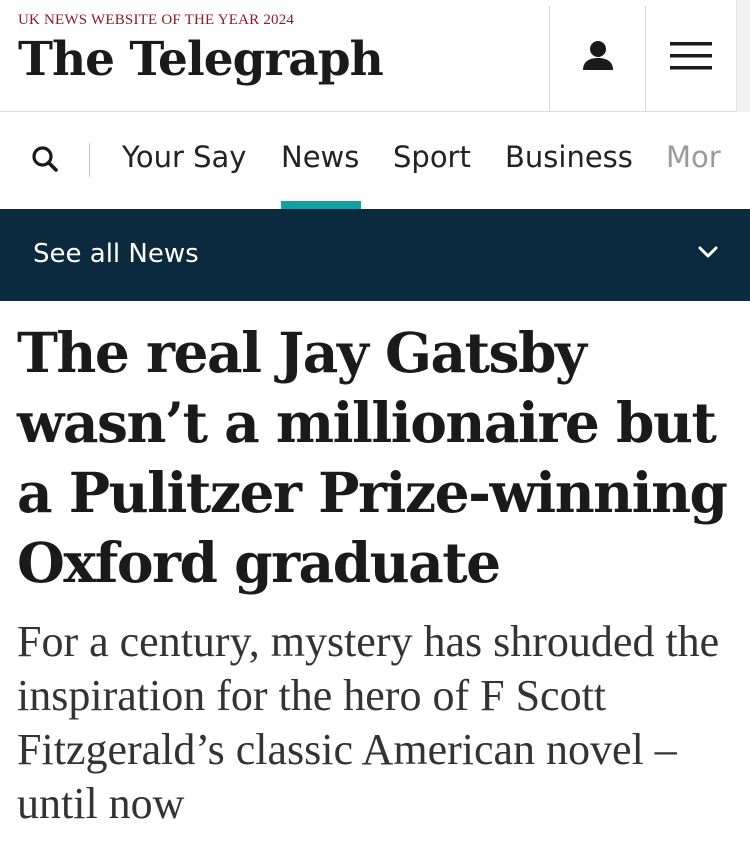 The width and height of the screenshot is (750, 847). I want to click on account-button, so click(597, 58).